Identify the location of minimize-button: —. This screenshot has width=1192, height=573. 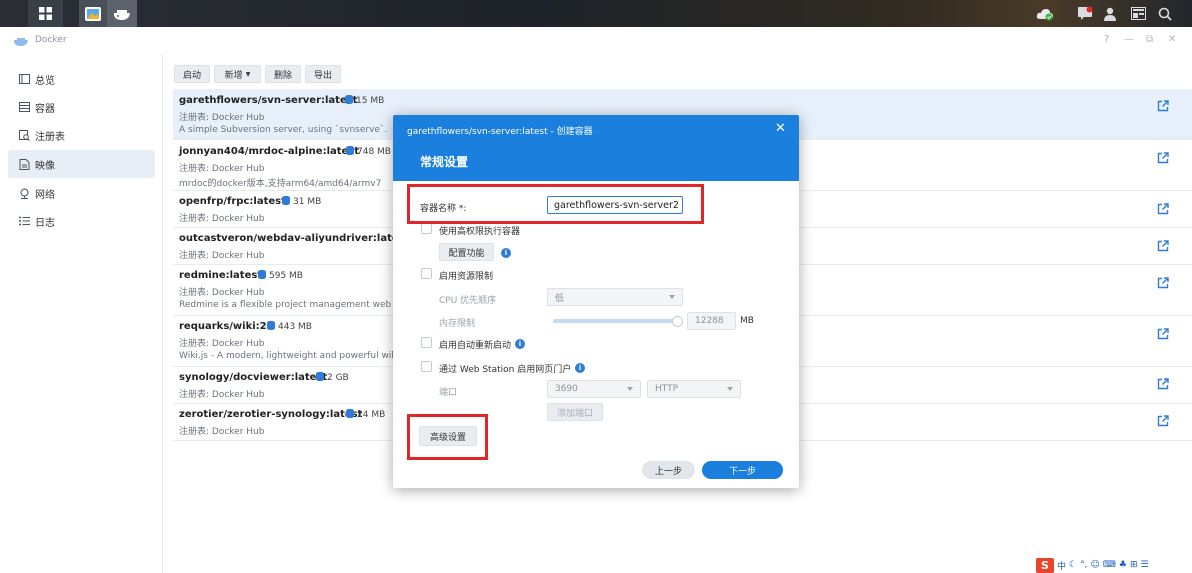
(1129, 39).